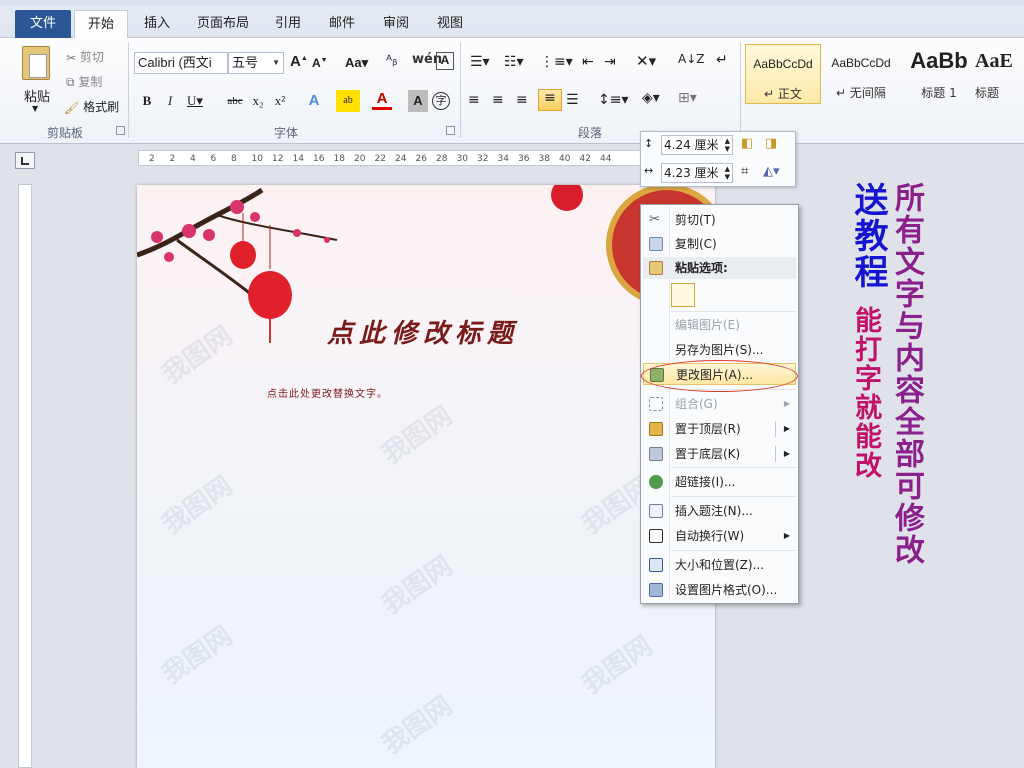 Image resolution: width=1024 pixels, height=768 pixels. What do you see at coordinates (783, 74) in the screenshot?
I see `style-normal: AaBbCcDd ↵ 正文` at bounding box center [783, 74].